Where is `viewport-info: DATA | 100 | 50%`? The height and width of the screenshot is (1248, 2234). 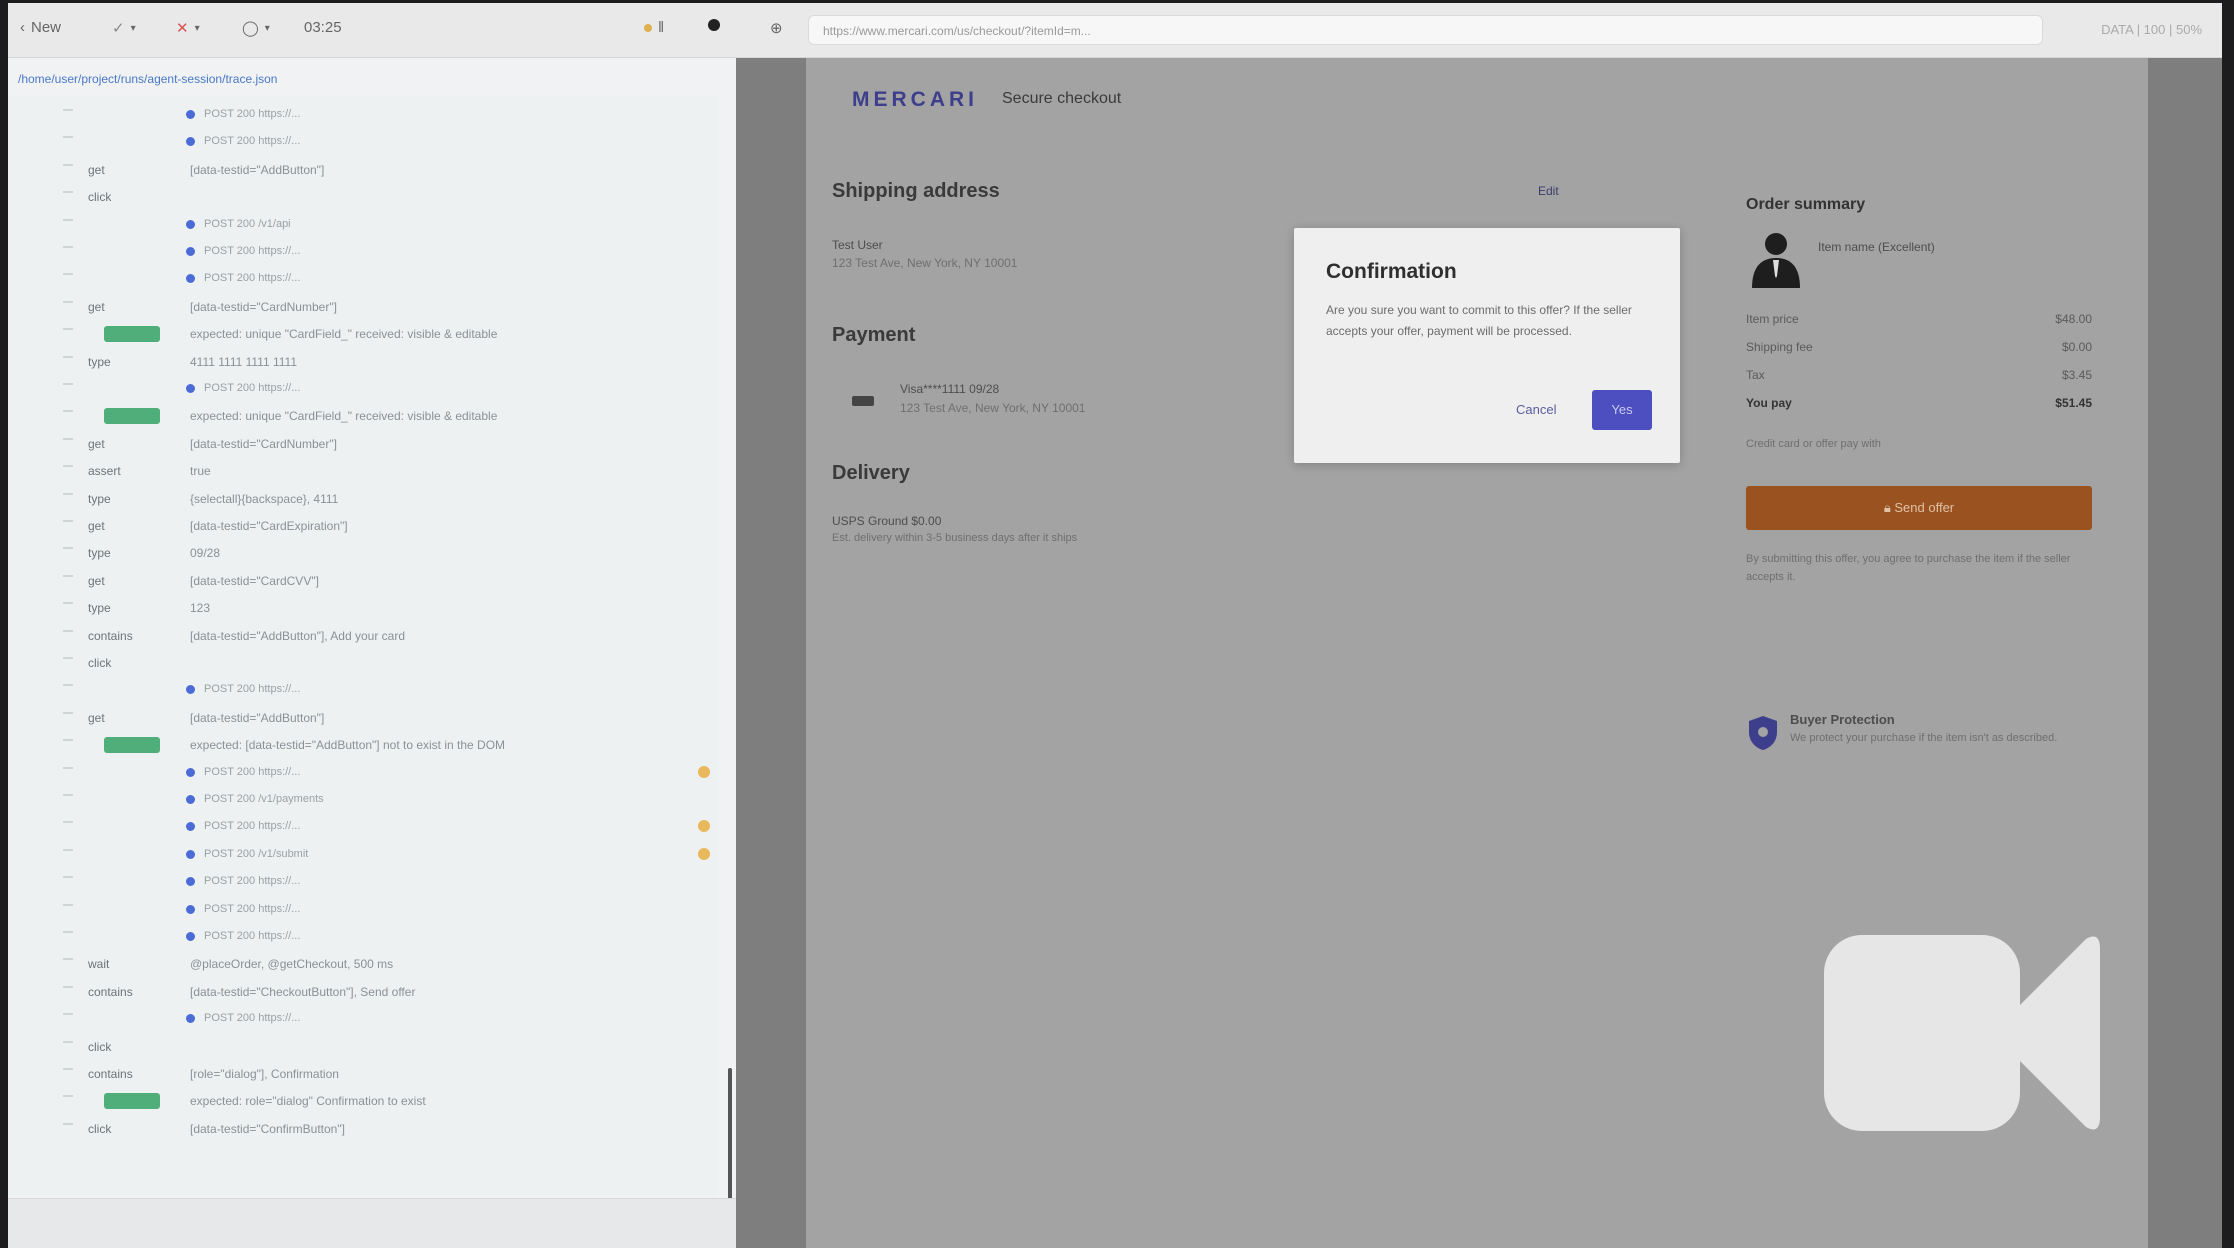 viewport-info: DATA | 100 | 50% is located at coordinates (2151, 29).